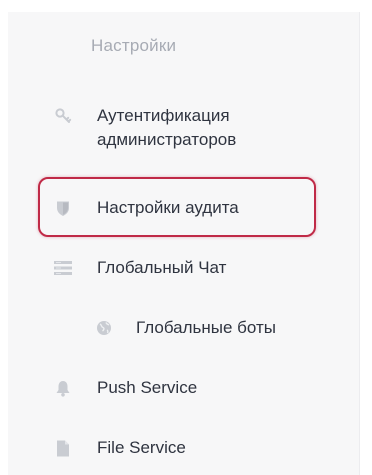  What do you see at coordinates (141, 447) in the screenshot?
I see `sidebar-item-label: File Service` at bounding box center [141, 447].